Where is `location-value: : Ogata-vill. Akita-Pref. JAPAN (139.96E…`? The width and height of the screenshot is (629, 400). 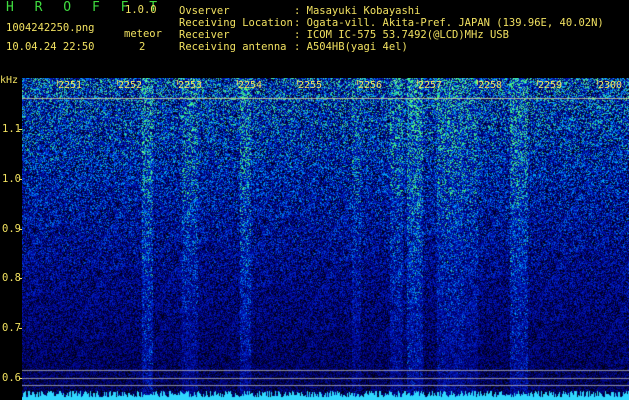
location-value: : Ogata-vill. Akita-Pref. JAPAN (139.96E… is located at coordinates (449, 23).